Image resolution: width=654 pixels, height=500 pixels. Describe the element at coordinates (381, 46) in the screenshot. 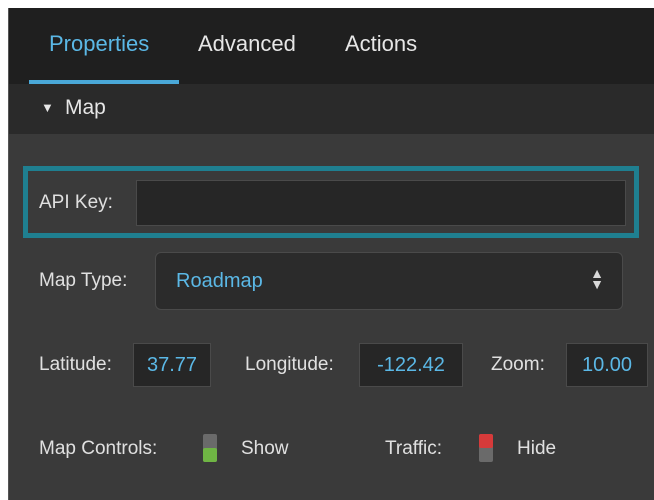

I see `tab-actions: Actions` at that location.